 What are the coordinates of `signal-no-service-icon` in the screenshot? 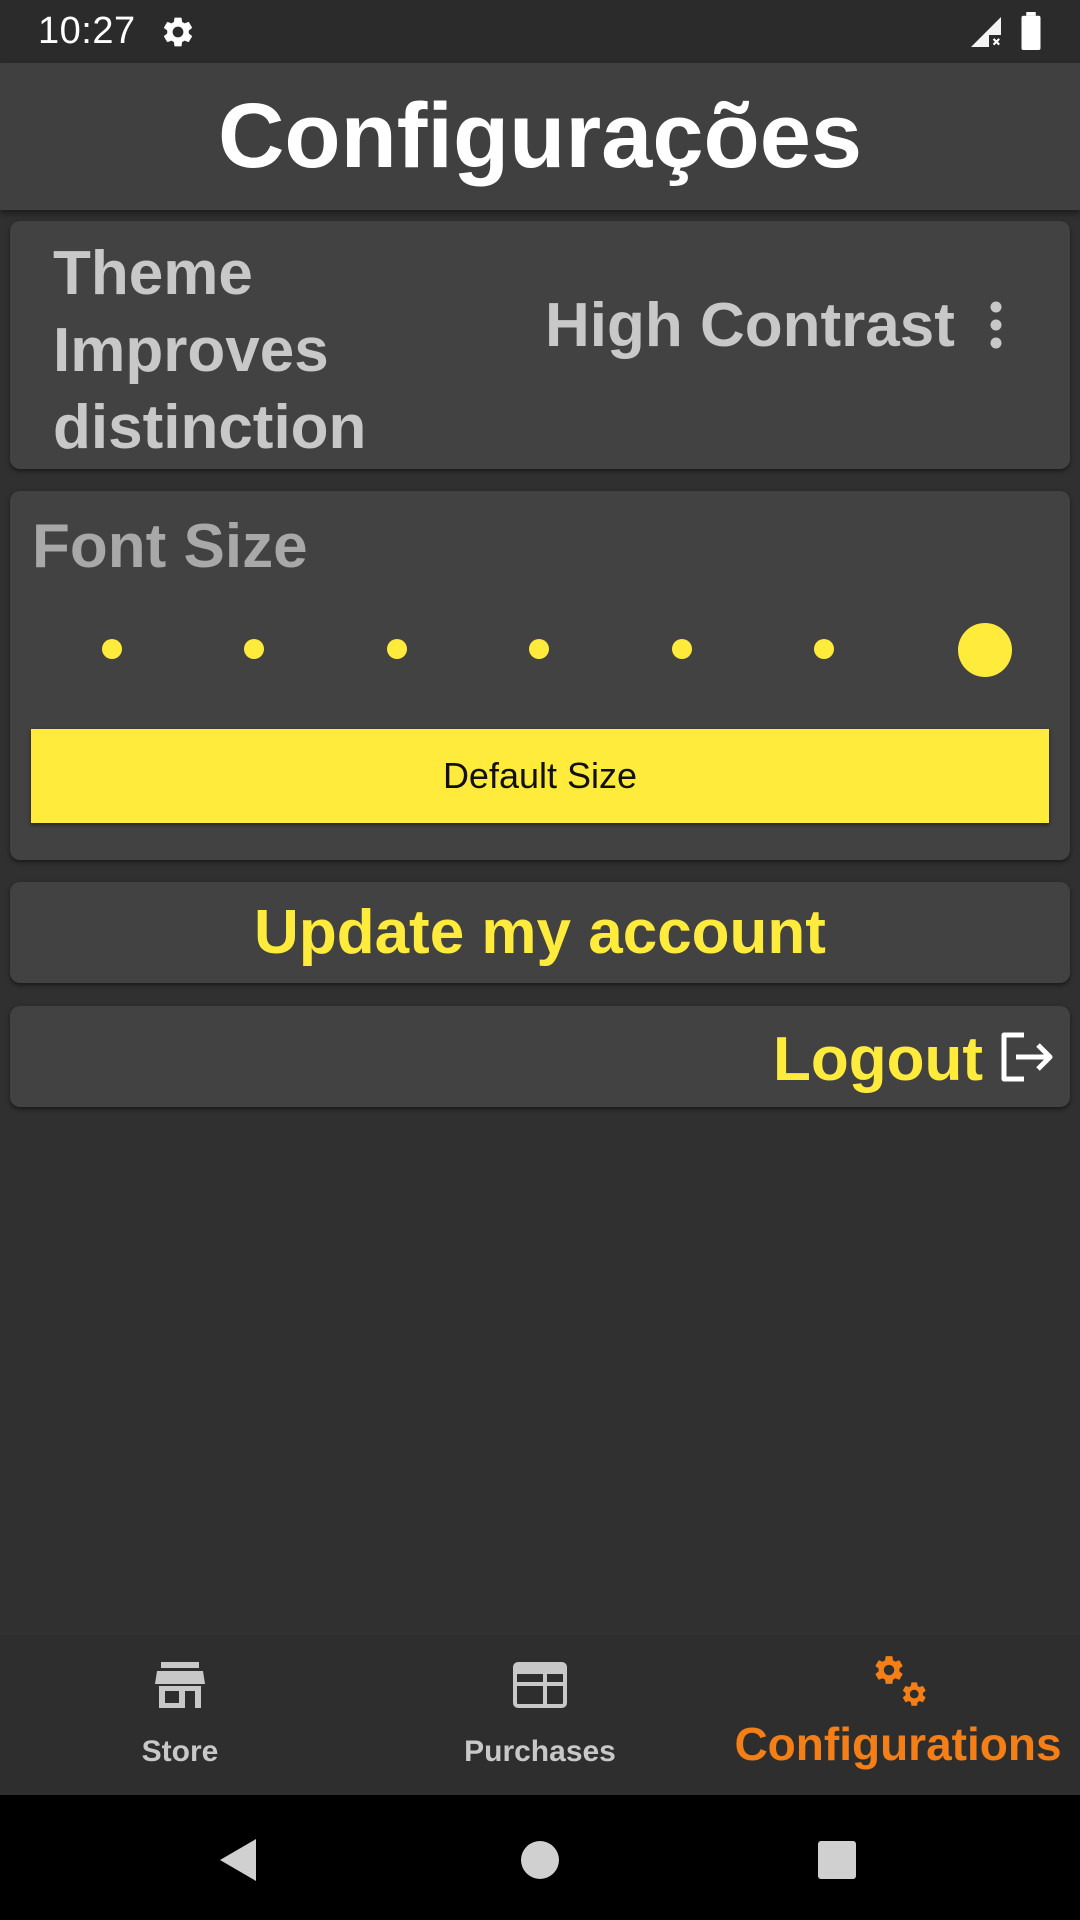 It's located at (986, 32).